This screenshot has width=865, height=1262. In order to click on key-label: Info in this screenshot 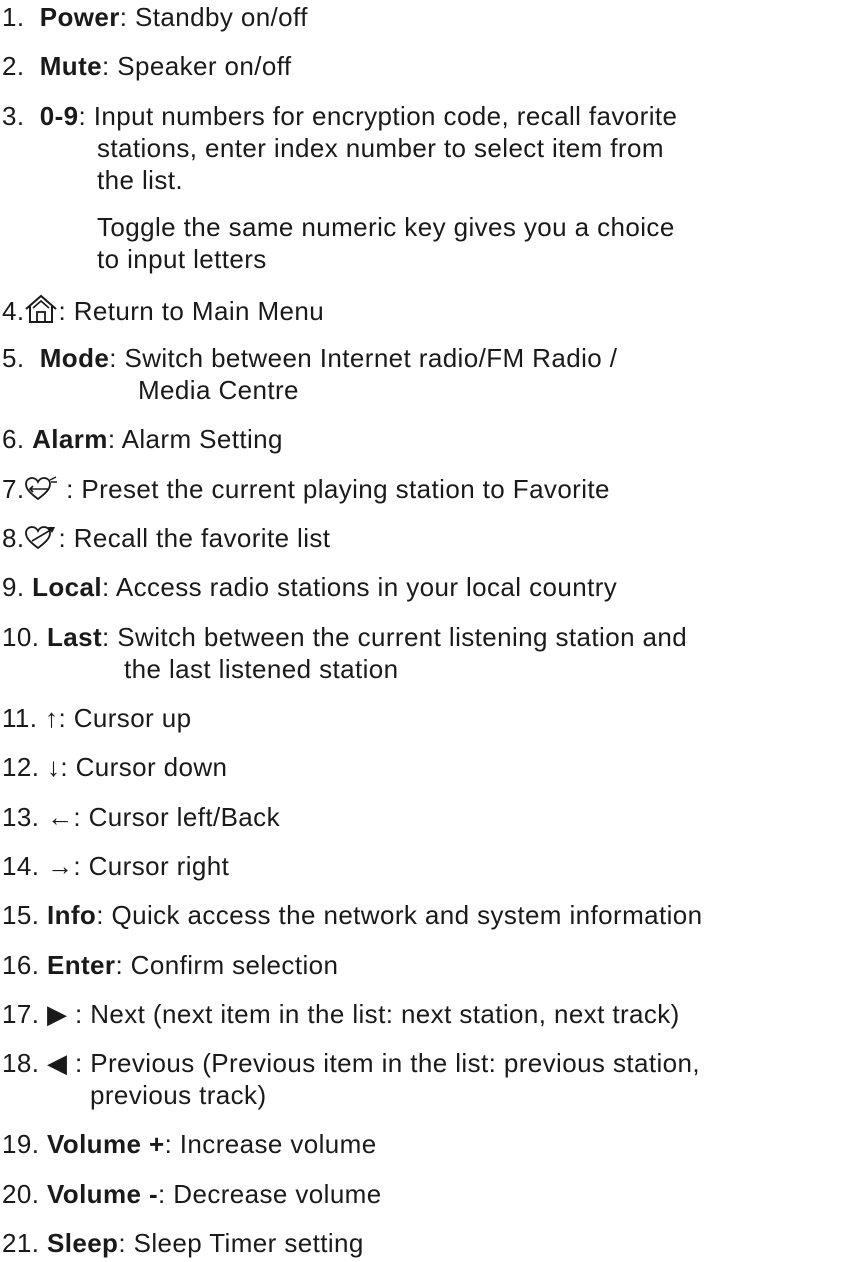, I will do `click(71, 915)`.